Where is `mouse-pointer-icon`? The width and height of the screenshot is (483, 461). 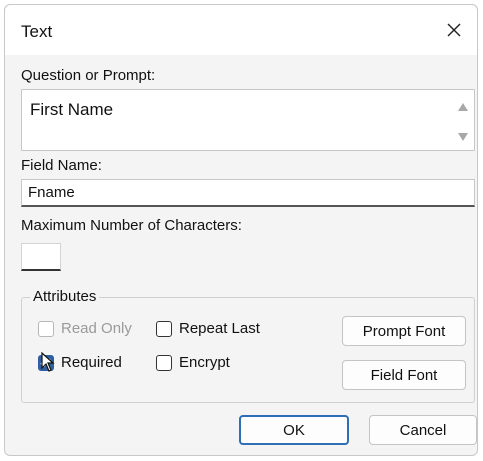
mouse-pointer-icon is located at coordinates (48, 362).